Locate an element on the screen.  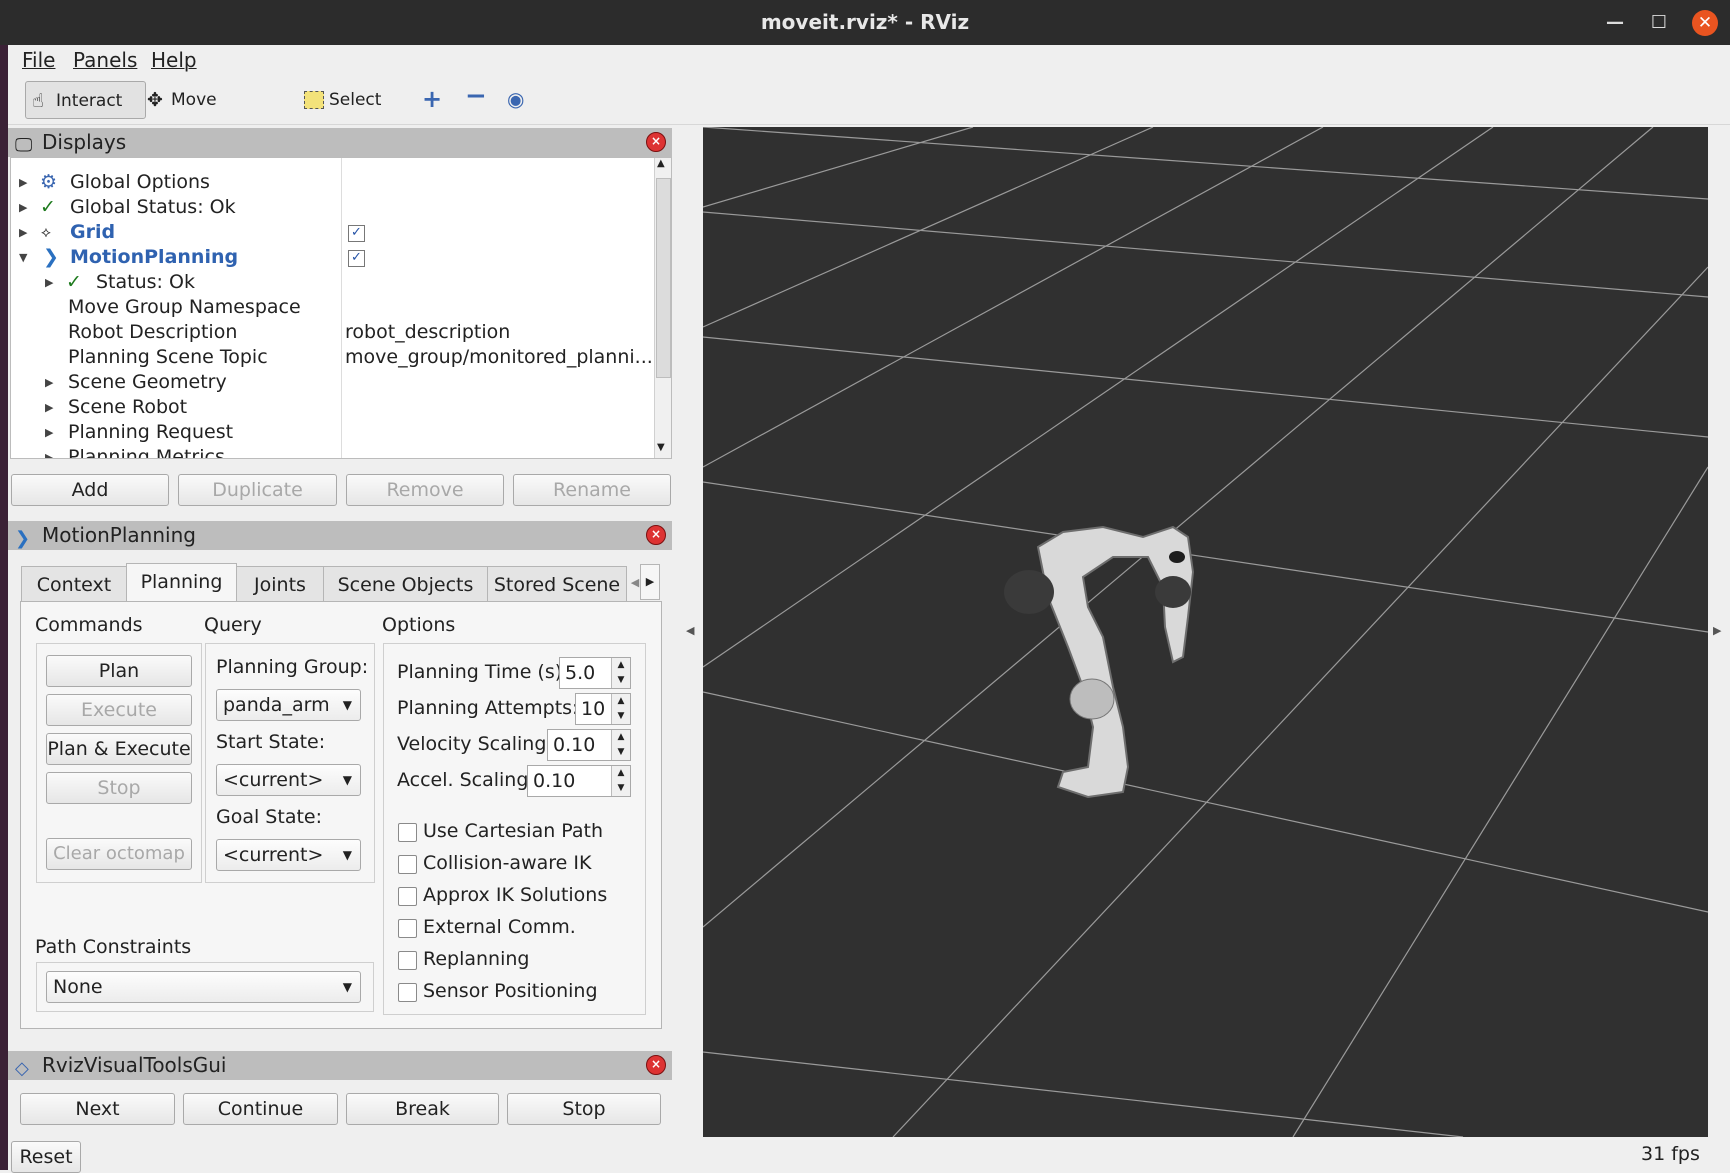
menu-help: Help is located at coordinates (174, 60).